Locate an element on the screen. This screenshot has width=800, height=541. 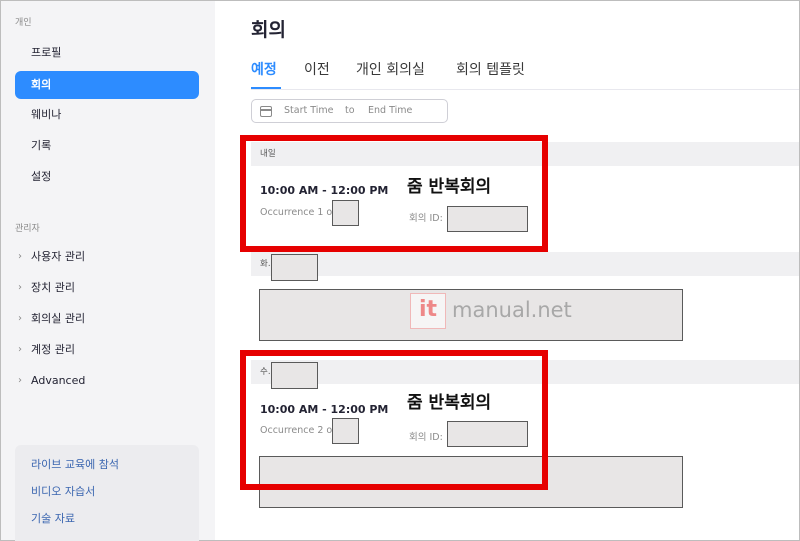
page-title: 회의 is located at coordinates (268, 30).